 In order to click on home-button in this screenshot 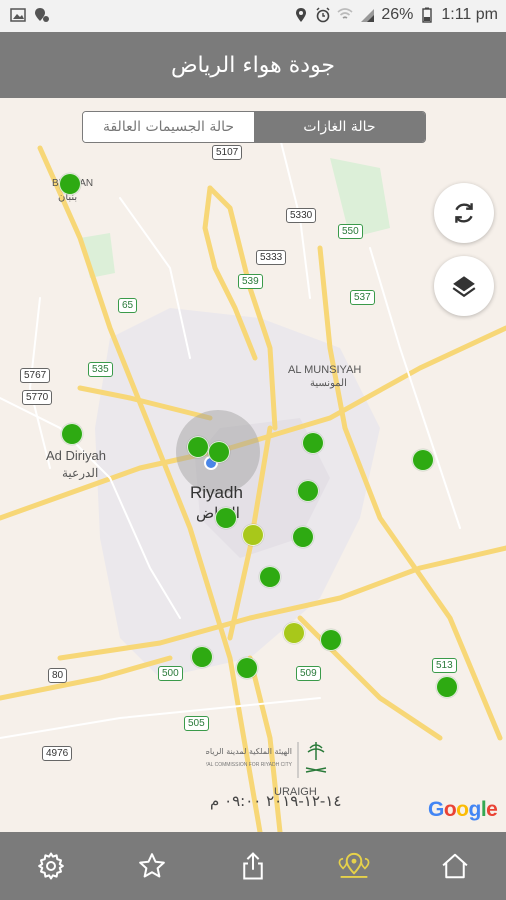, I will do `click(455, 866)`.